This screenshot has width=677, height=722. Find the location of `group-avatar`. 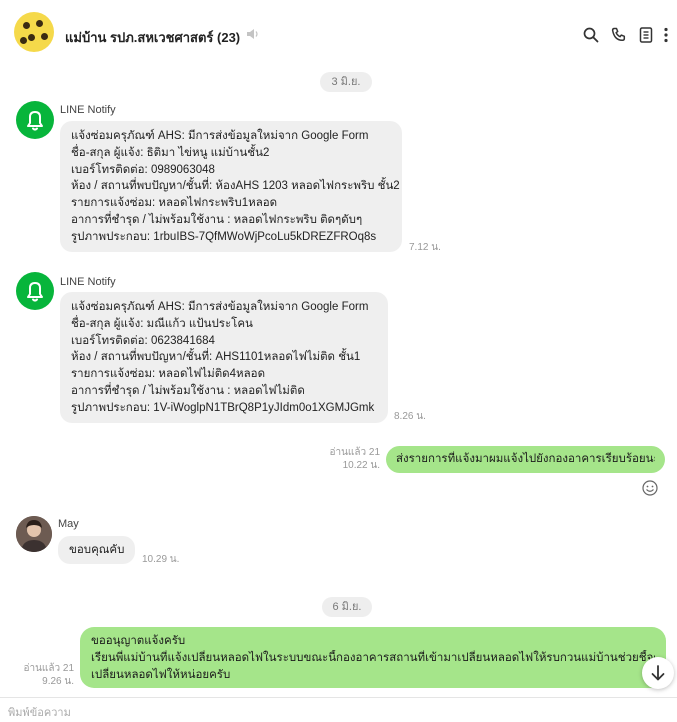

group-avatar is located at coordinates (34, 32).